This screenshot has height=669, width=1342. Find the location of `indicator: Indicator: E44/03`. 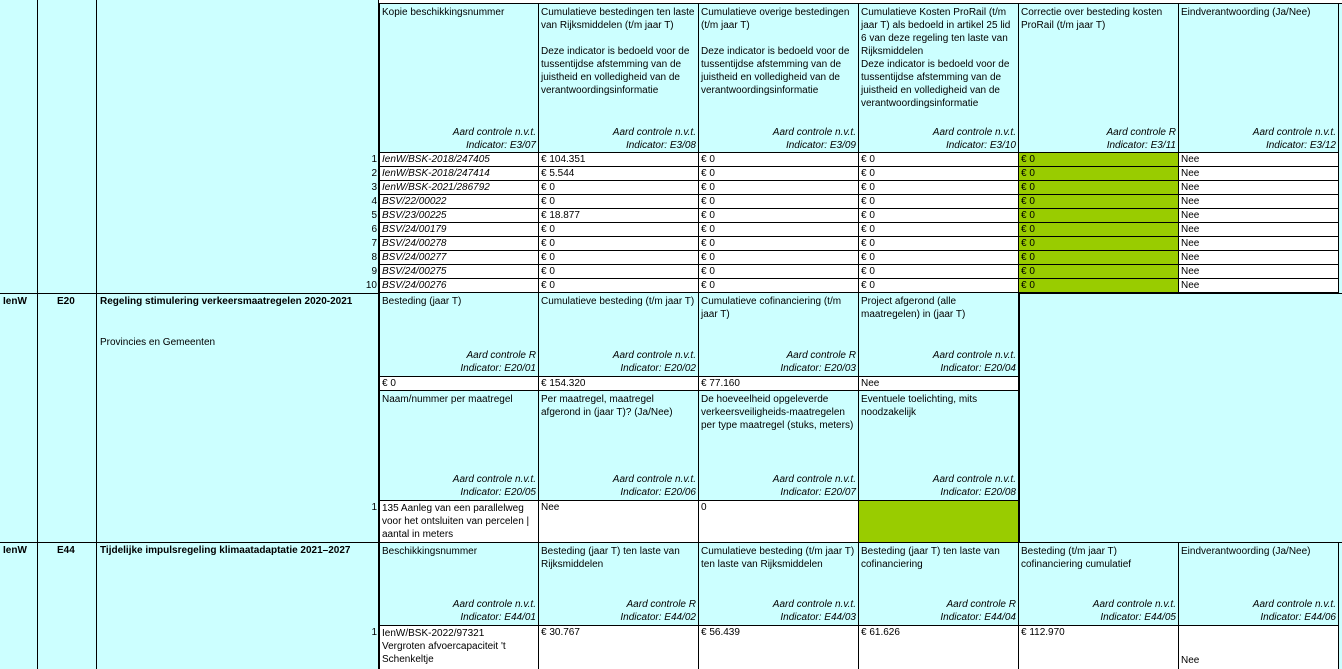

indicator: Indicator: E44/03 is located at coordinates (818, 617).